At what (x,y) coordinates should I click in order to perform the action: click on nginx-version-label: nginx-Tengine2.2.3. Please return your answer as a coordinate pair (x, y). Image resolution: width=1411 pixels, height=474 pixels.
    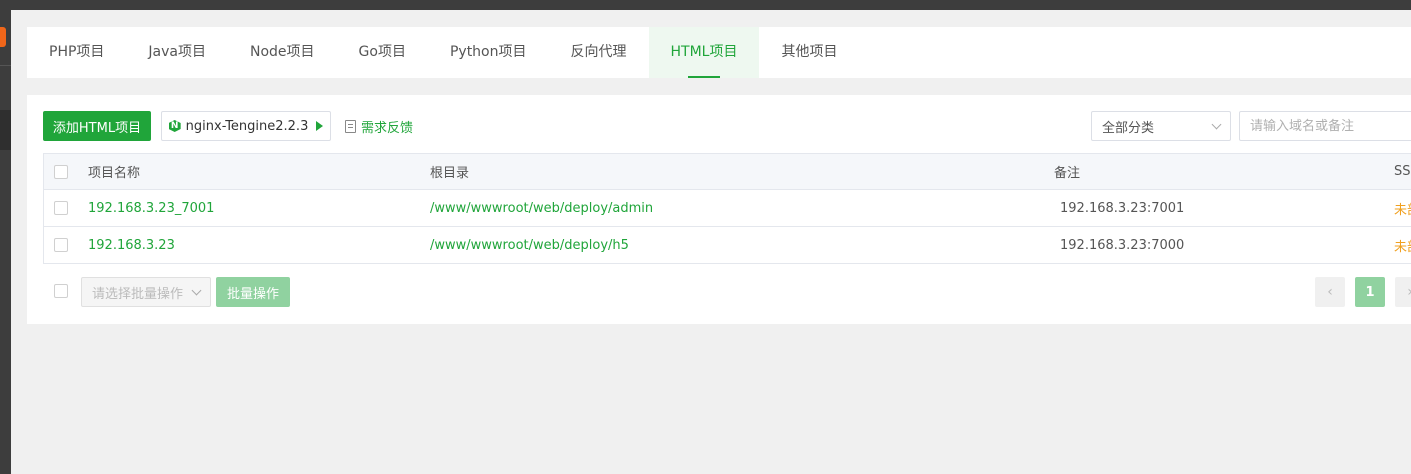
    Looking at the image, I should click on (247, 126).